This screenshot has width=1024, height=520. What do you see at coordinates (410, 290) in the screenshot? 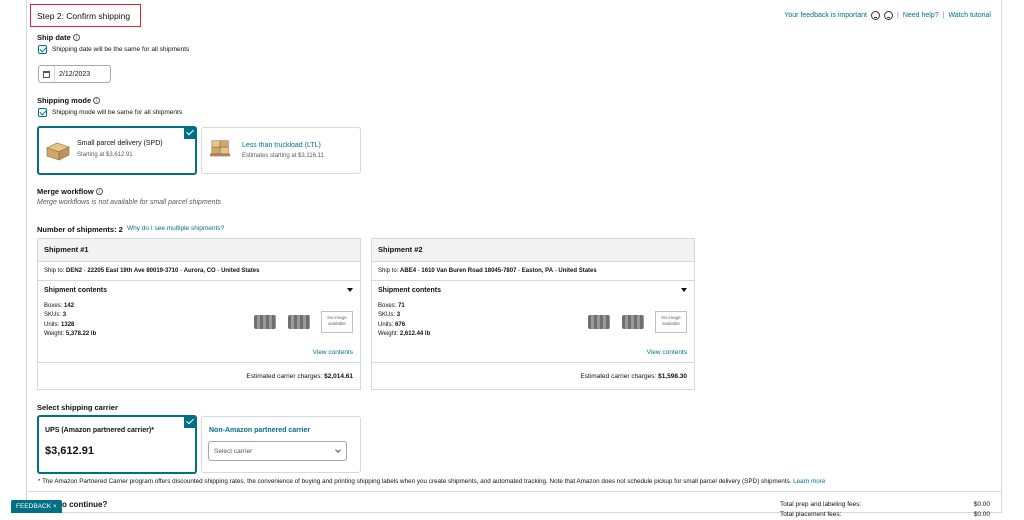
I see `contents-title: Shipment contents` at bounding box center [410, 290].